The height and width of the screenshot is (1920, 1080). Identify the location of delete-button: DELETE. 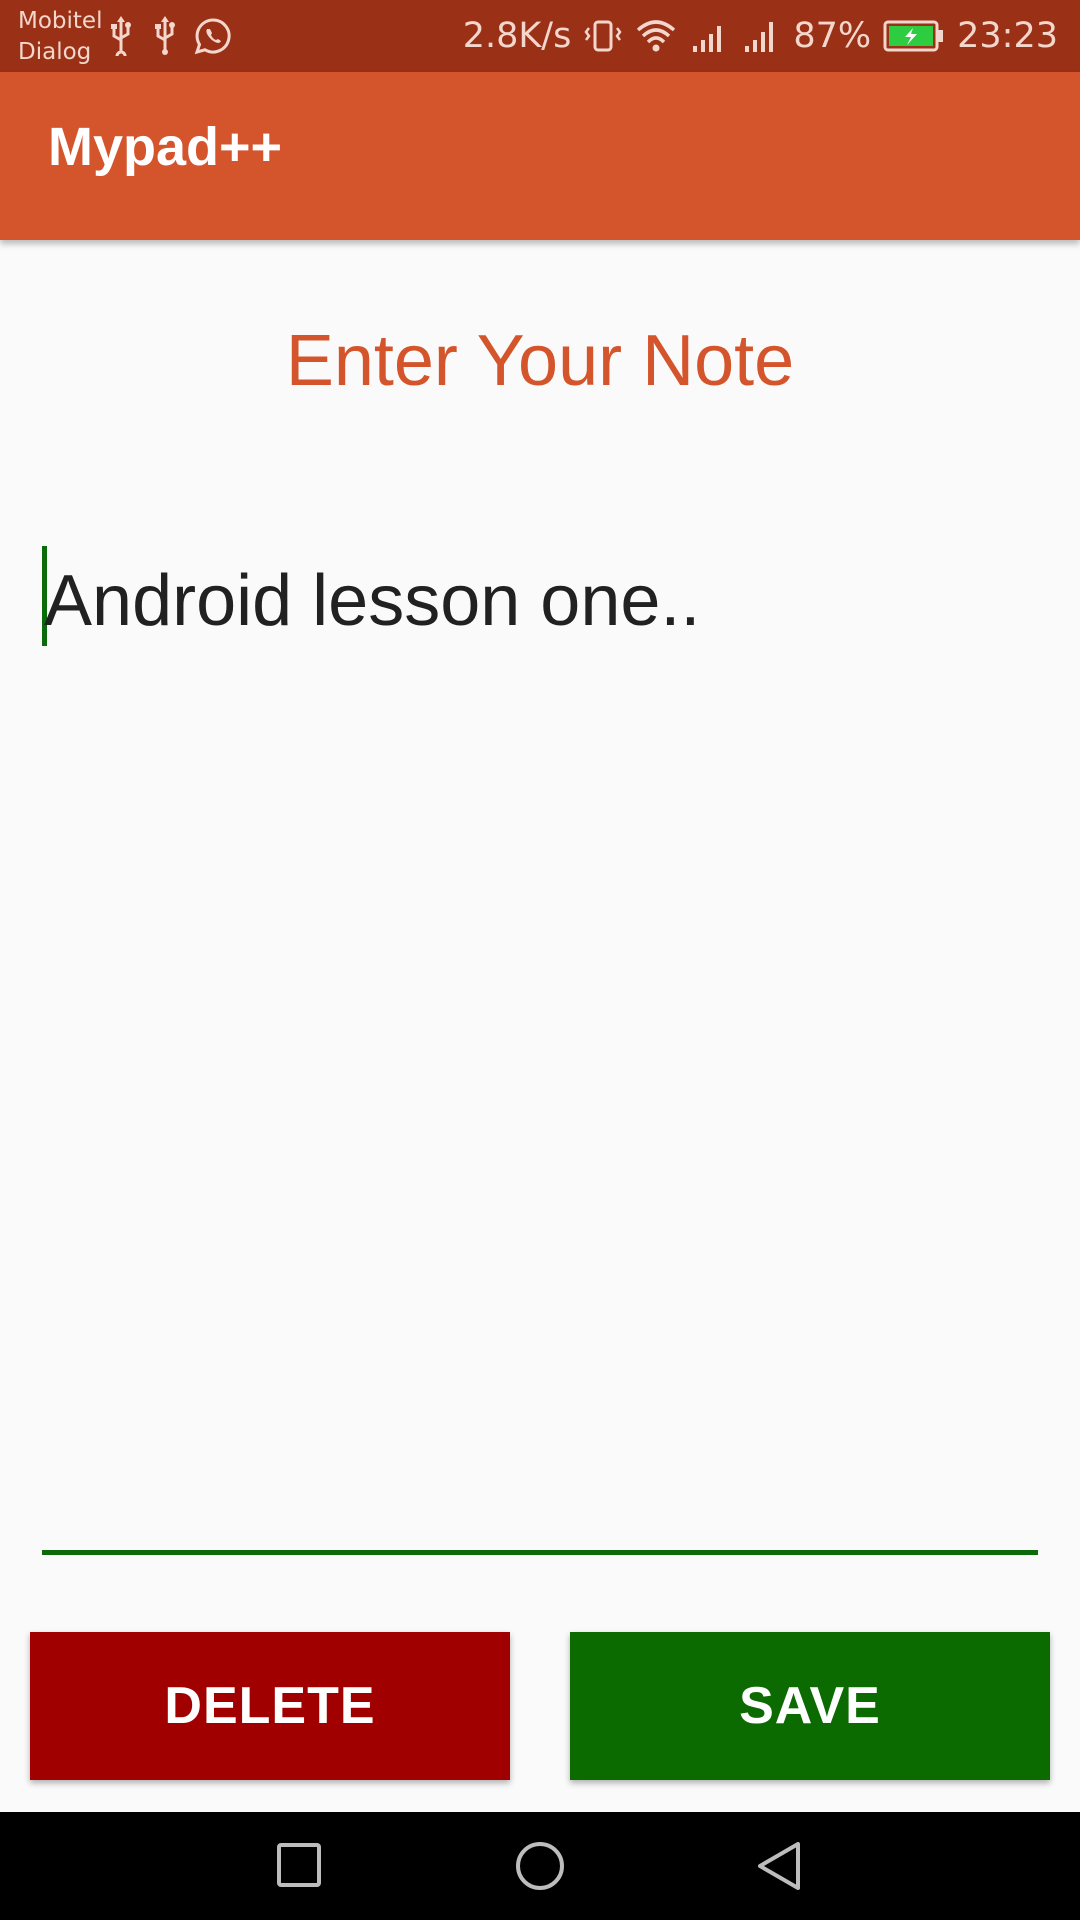
(270, 1706).